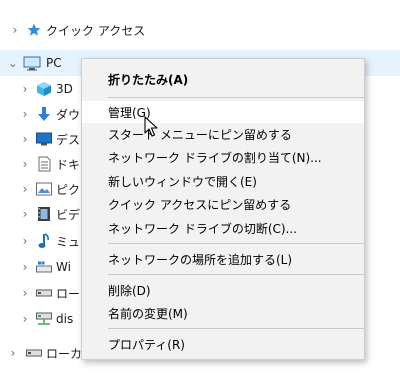 The height and width of the screenshot is (380, 400). What do you see at coordinates (223, 79) in the screenshot?
I see `menu-item-collapse: 折りたたみ(A)` at bounding box center [223, 79].